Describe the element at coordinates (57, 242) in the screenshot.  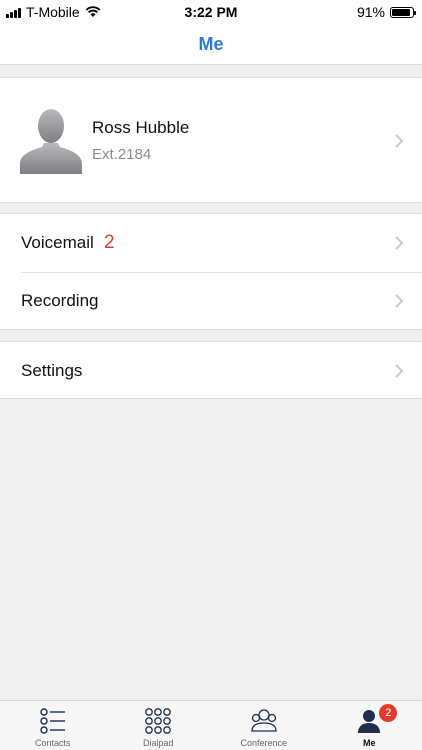
I see `voicemail-label: Voicemail` at that location.